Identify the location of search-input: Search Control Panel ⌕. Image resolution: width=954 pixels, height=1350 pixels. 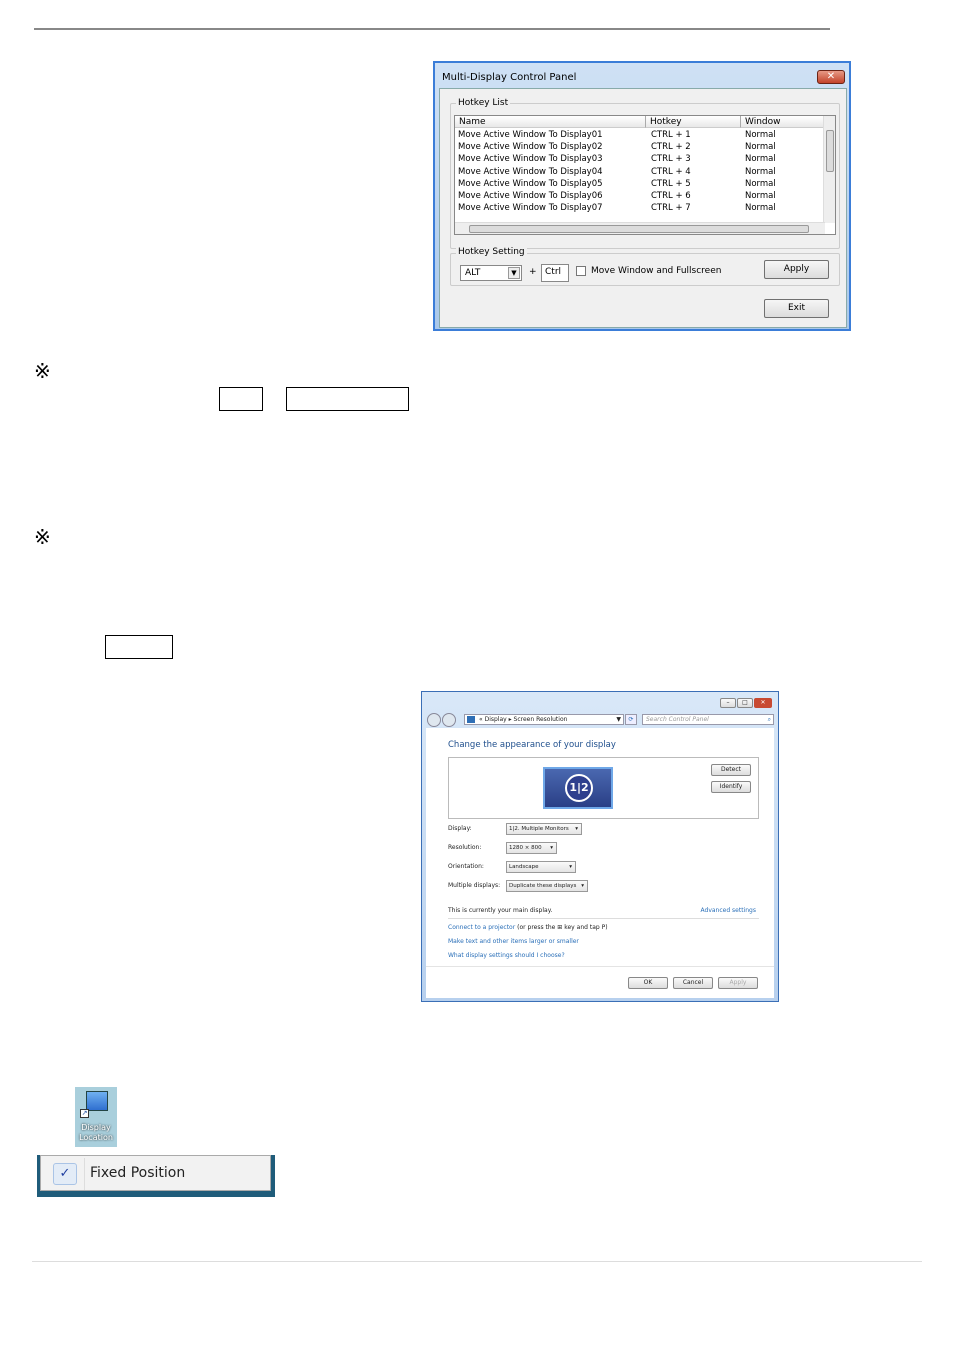
(708, 719).